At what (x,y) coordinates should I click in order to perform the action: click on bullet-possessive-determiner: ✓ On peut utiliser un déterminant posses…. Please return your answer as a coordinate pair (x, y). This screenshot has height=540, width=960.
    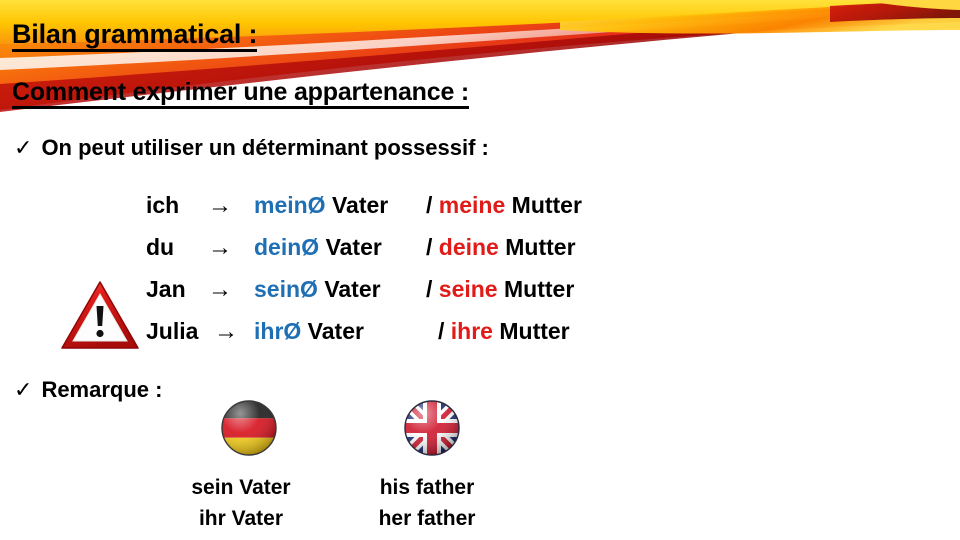
    Looking at the image, I should click on (251, 148).